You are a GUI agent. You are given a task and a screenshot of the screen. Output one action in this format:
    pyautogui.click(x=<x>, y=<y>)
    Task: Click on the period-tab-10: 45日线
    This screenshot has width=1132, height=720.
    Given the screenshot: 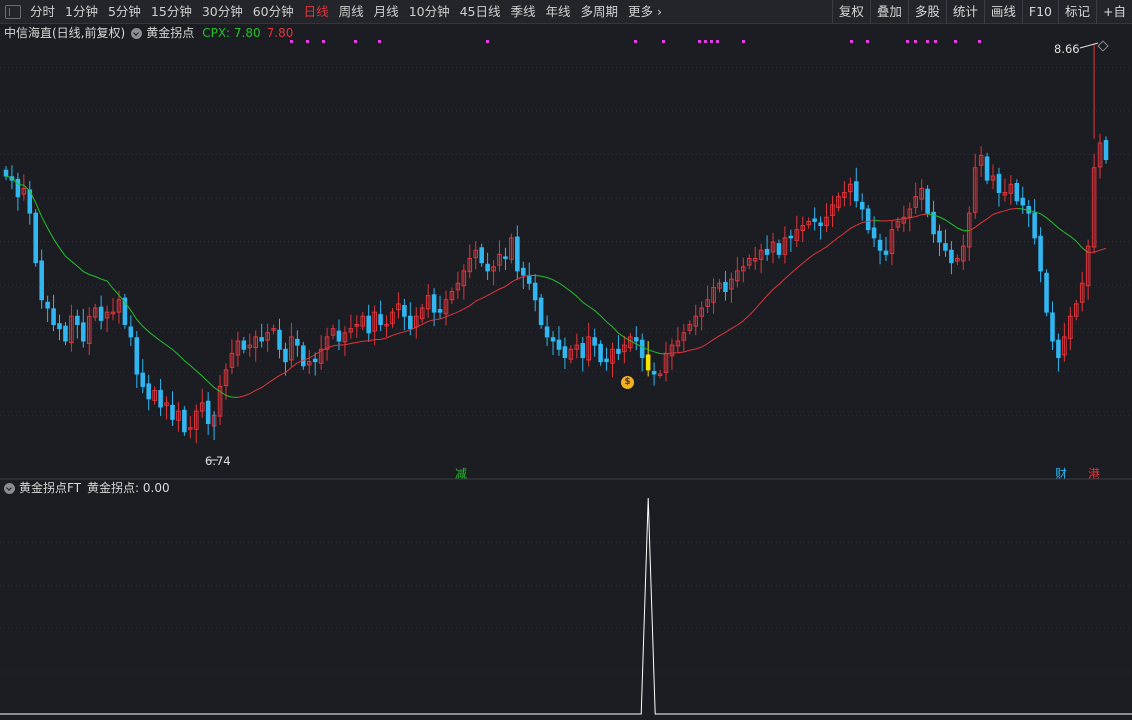 What is the action you would take?
    pyautogui.click(x=480, y=12)
    